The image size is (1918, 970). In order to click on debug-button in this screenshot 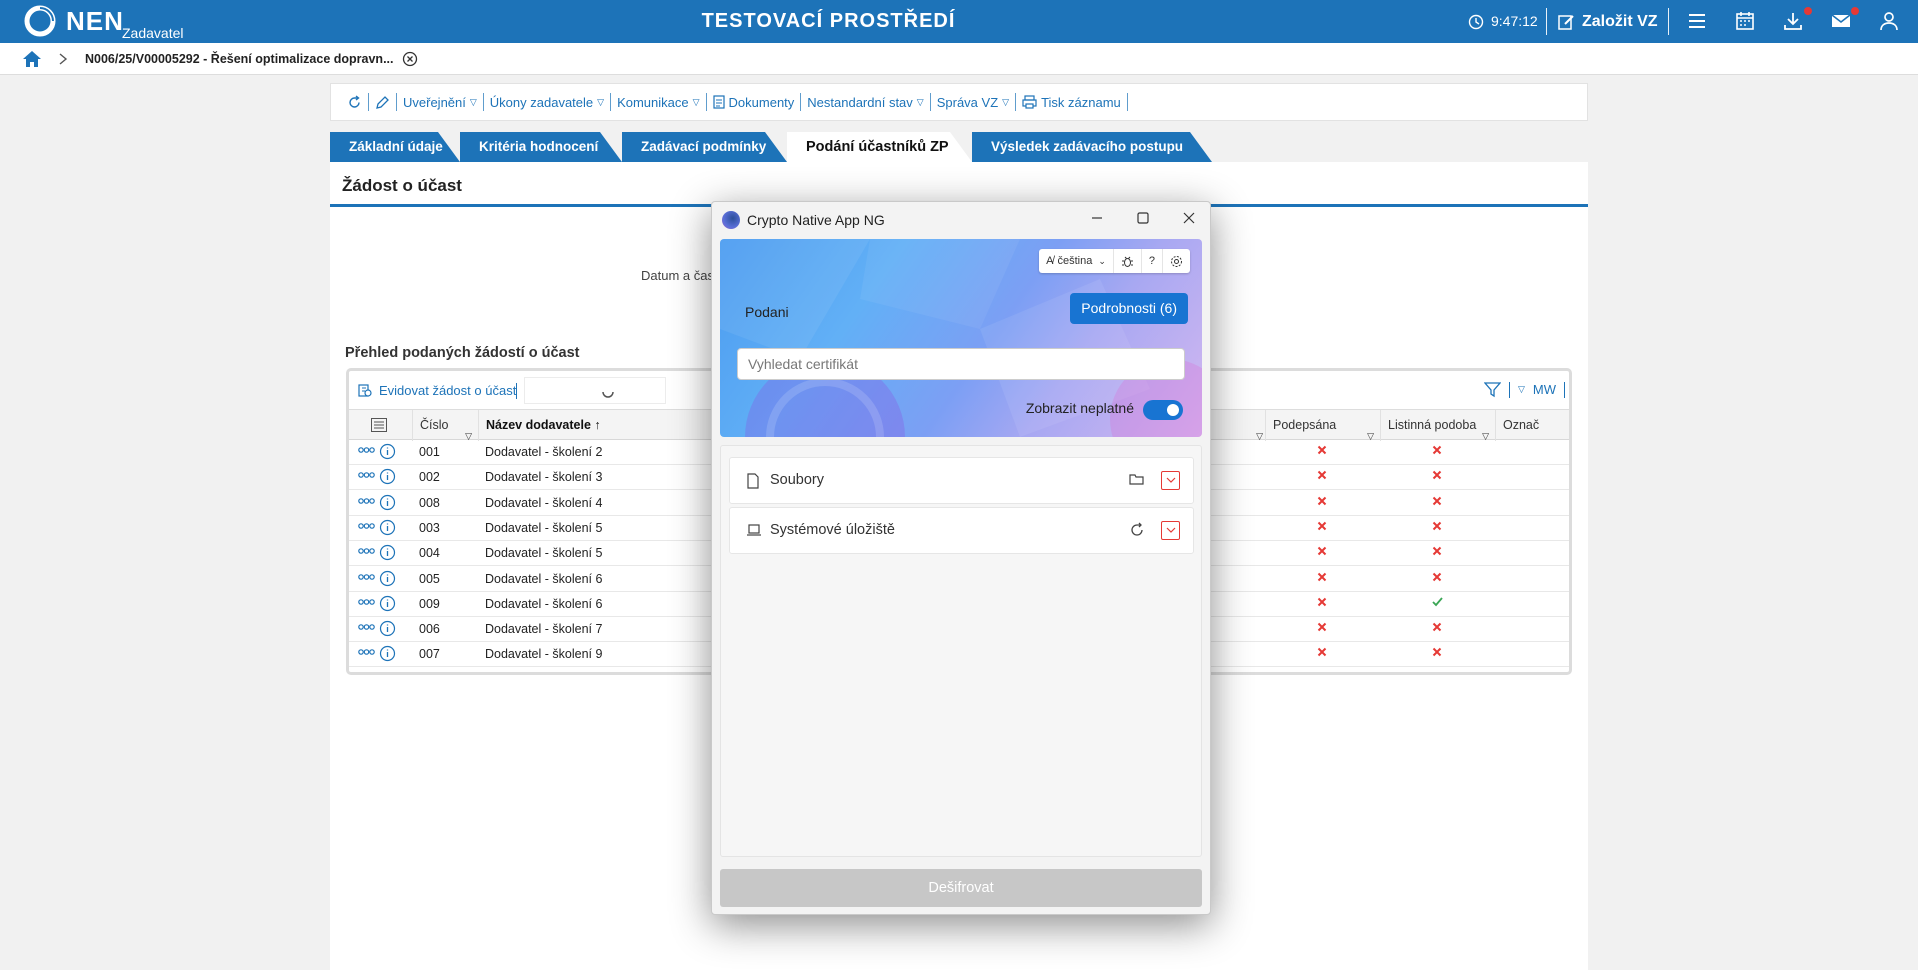, I will do `click(1126, 261)`.